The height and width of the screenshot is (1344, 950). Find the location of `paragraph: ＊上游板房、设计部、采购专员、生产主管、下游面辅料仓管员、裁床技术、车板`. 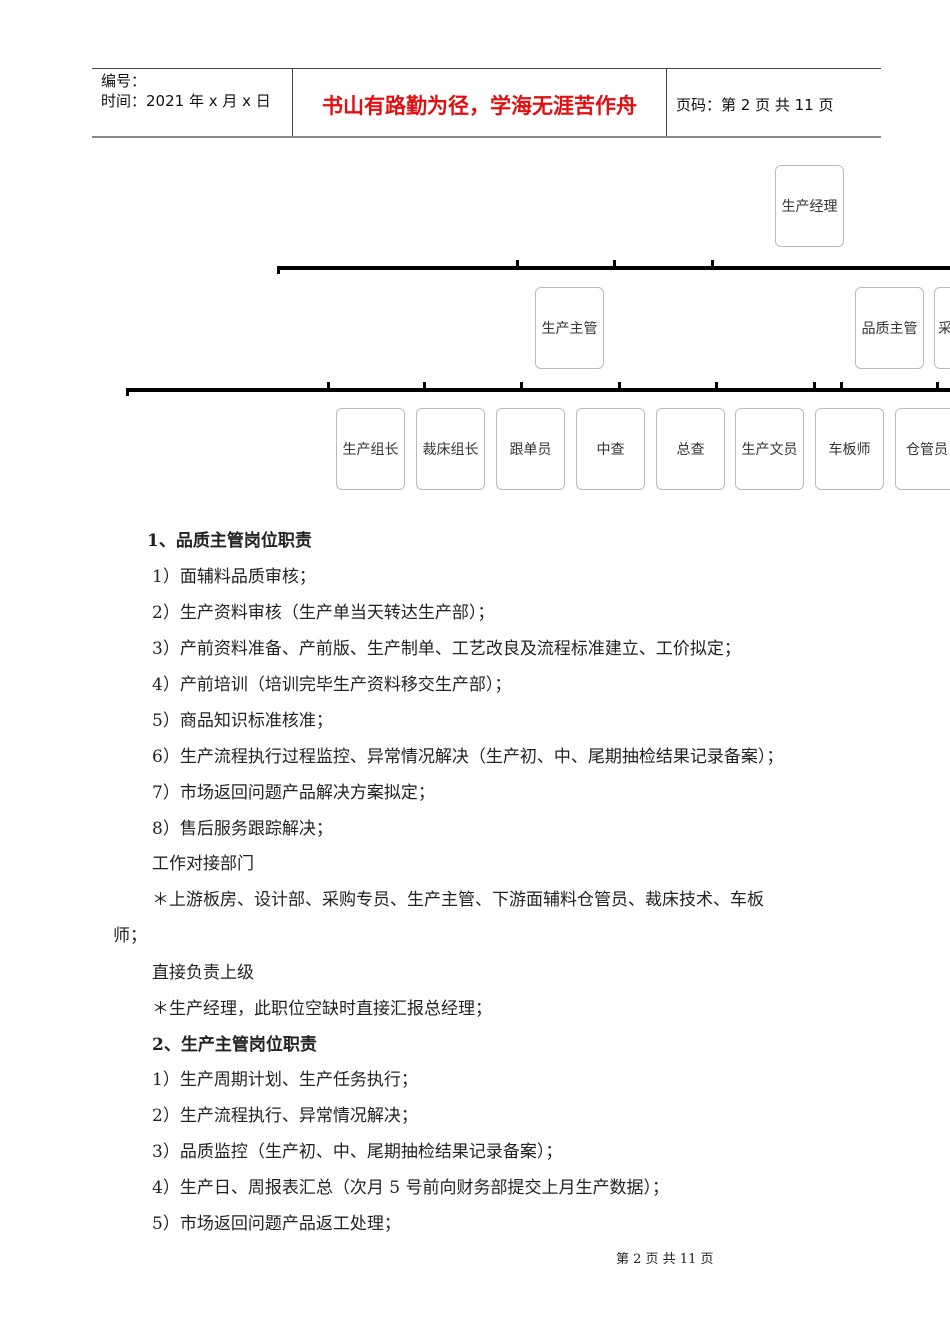

paragraph: ＊上游板房、设计部、采购专员、生产主管、下游面辅料仓管员、裁床技术、车板 is located at coordinates (458, 900).